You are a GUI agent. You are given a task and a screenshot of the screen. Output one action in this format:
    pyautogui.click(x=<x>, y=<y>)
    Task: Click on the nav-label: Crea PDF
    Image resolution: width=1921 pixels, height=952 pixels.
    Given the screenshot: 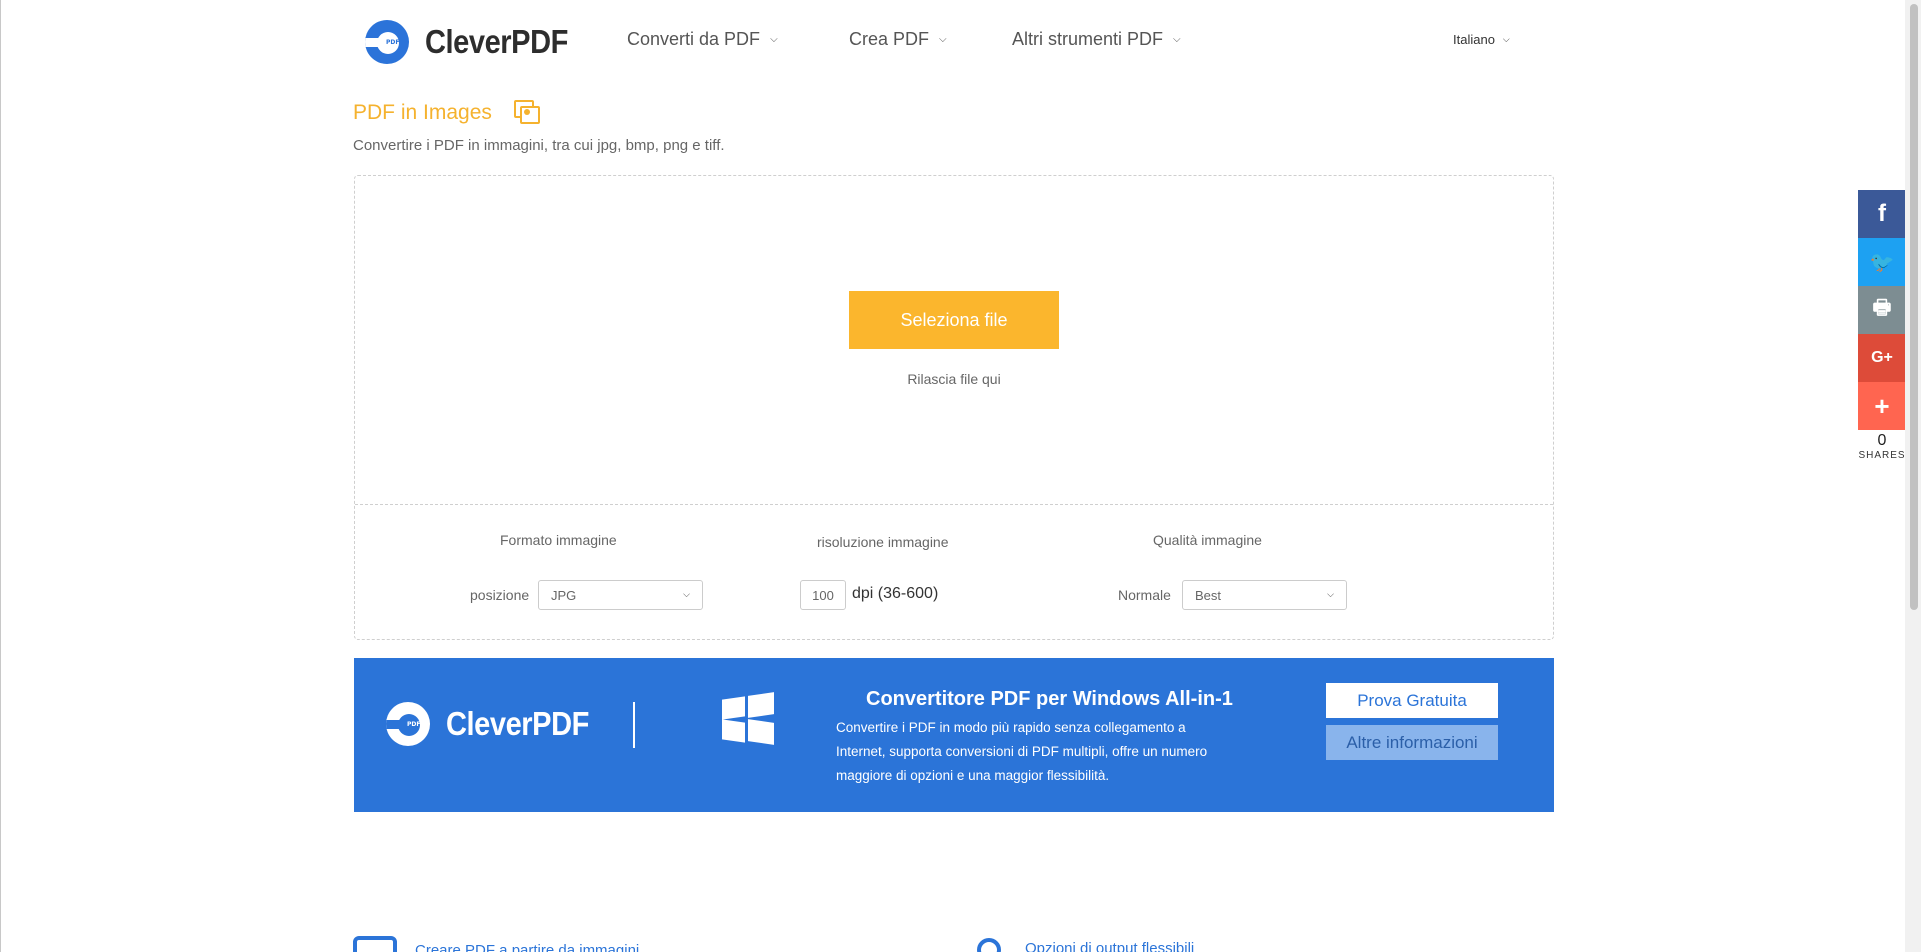 What is the action you would take?
    pyautogui.click(x=889, y=39)
    